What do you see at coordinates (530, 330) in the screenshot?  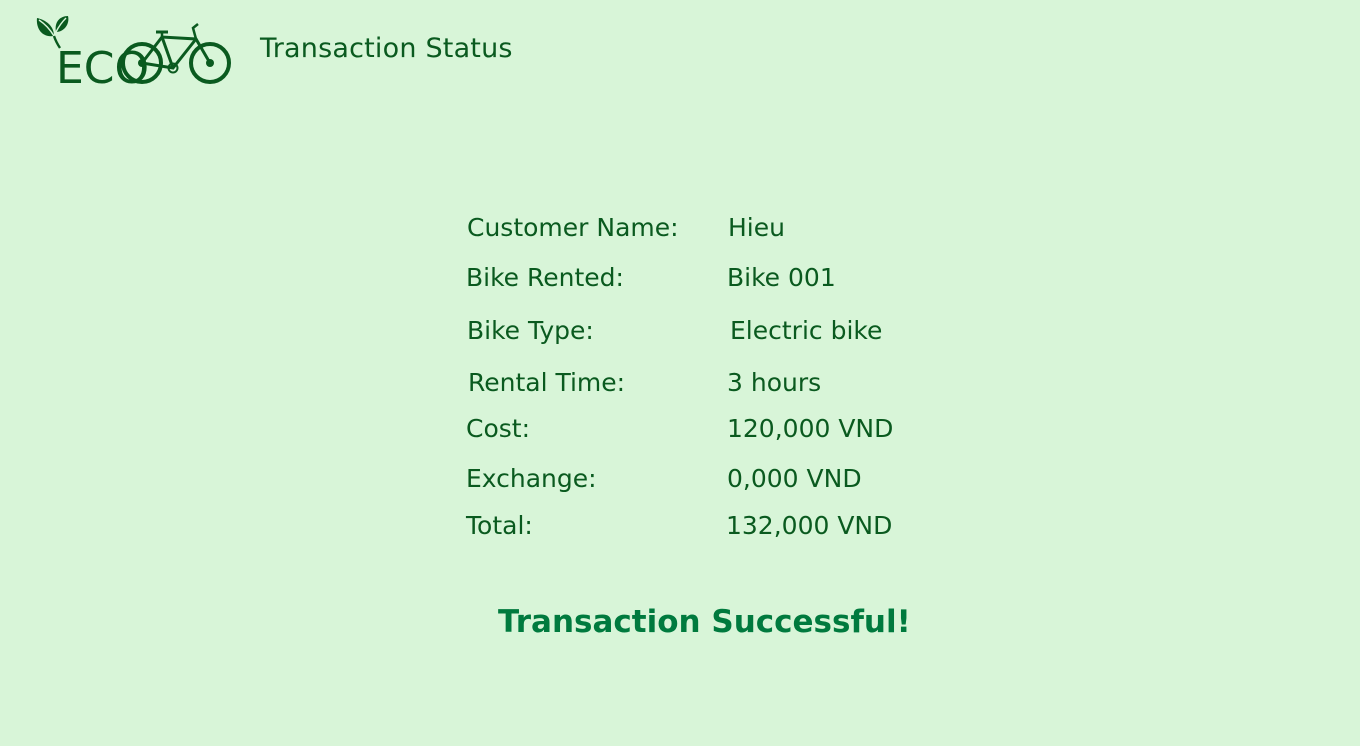 I see `bike-type-label: Bike Type:` at bounding box center [530, 330].